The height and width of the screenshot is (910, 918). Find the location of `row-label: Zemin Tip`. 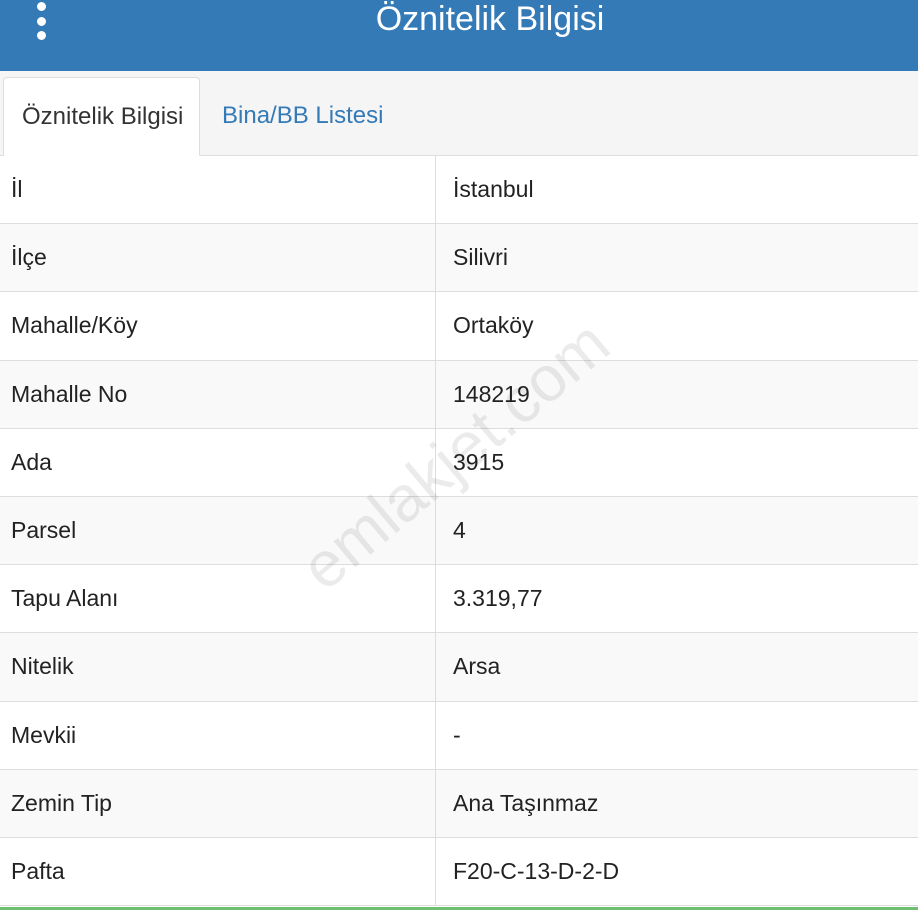

row-label: Zemin Tip is located at coordinates (61, 802).